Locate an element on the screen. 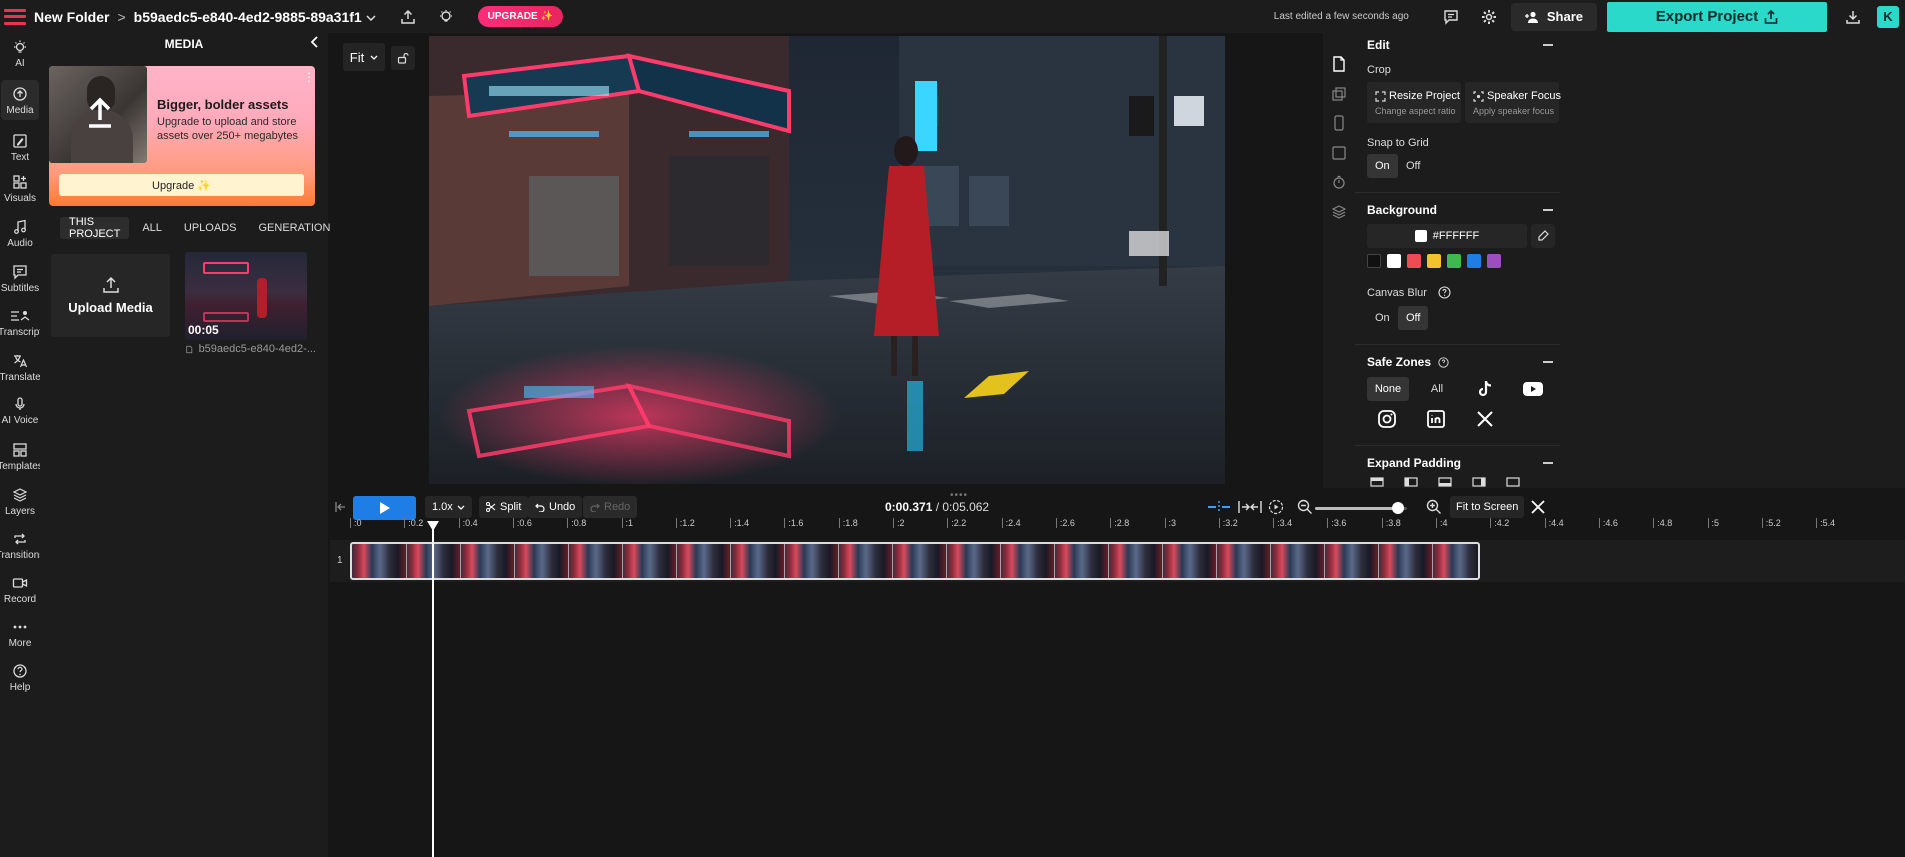 This screenshot has width=1905, height=857. close-icon is located at coordinates (1538, 509).